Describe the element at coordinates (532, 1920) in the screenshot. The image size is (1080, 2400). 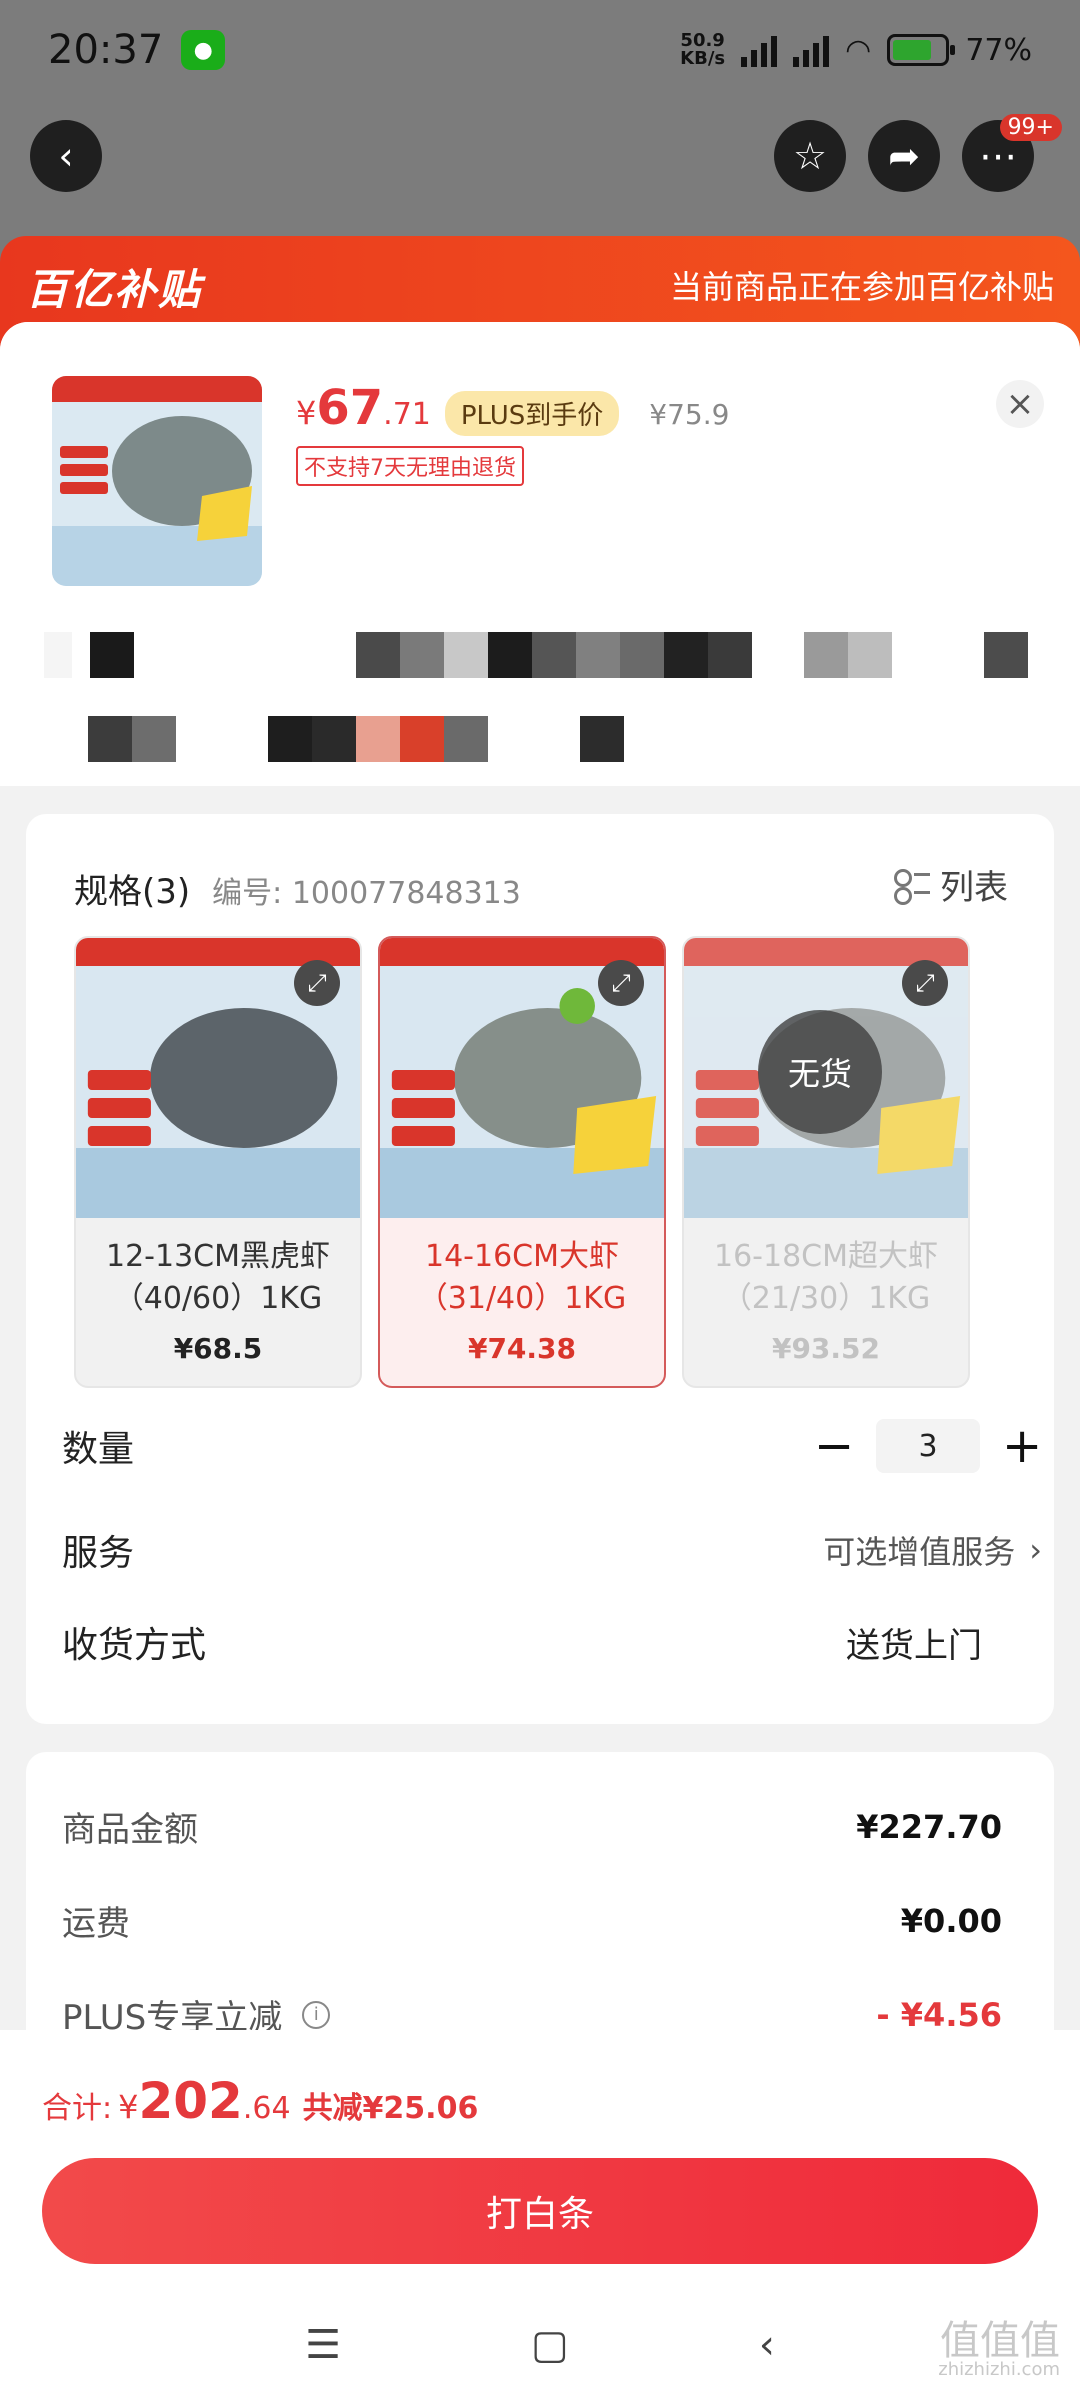
I see `shipping-row: 运费 ¥0.00` at that location.